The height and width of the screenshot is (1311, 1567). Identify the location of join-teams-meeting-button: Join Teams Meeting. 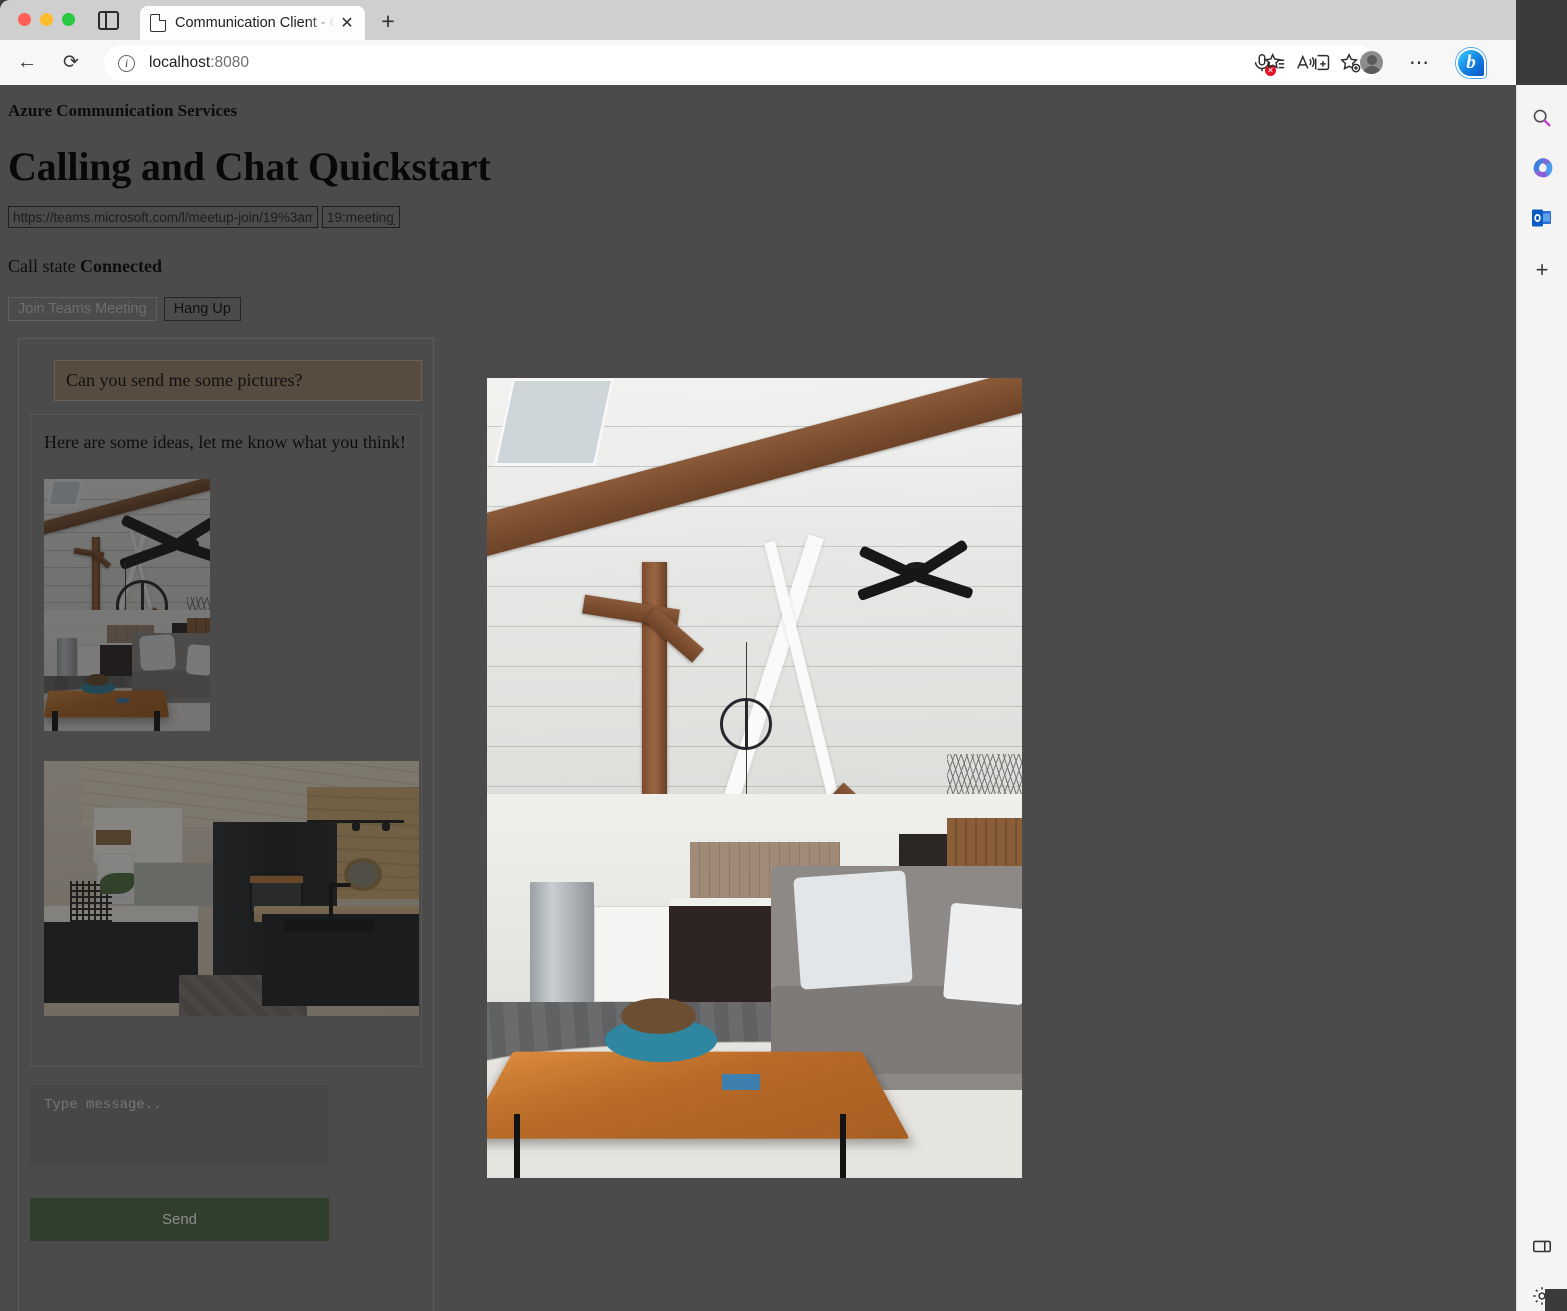
(82, 309).